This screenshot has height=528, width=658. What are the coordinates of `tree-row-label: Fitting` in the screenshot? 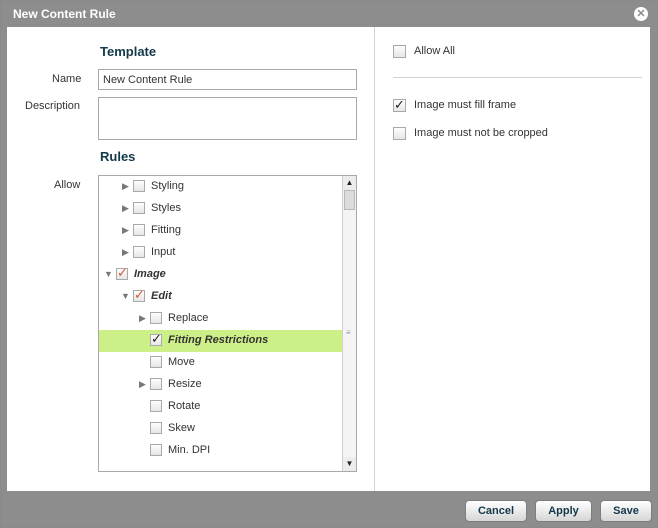 It's located at (166, 230).